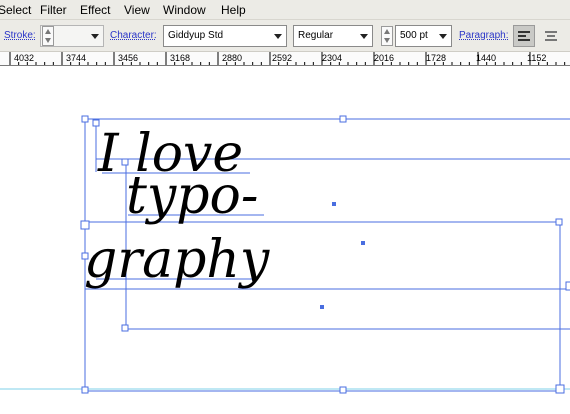 The width and height of the screenshot is (570, 414). What do you see at coordinates (332, 58) in the screenshot?
I see `ruler-label: 2304` at bounding box center [332, 58].